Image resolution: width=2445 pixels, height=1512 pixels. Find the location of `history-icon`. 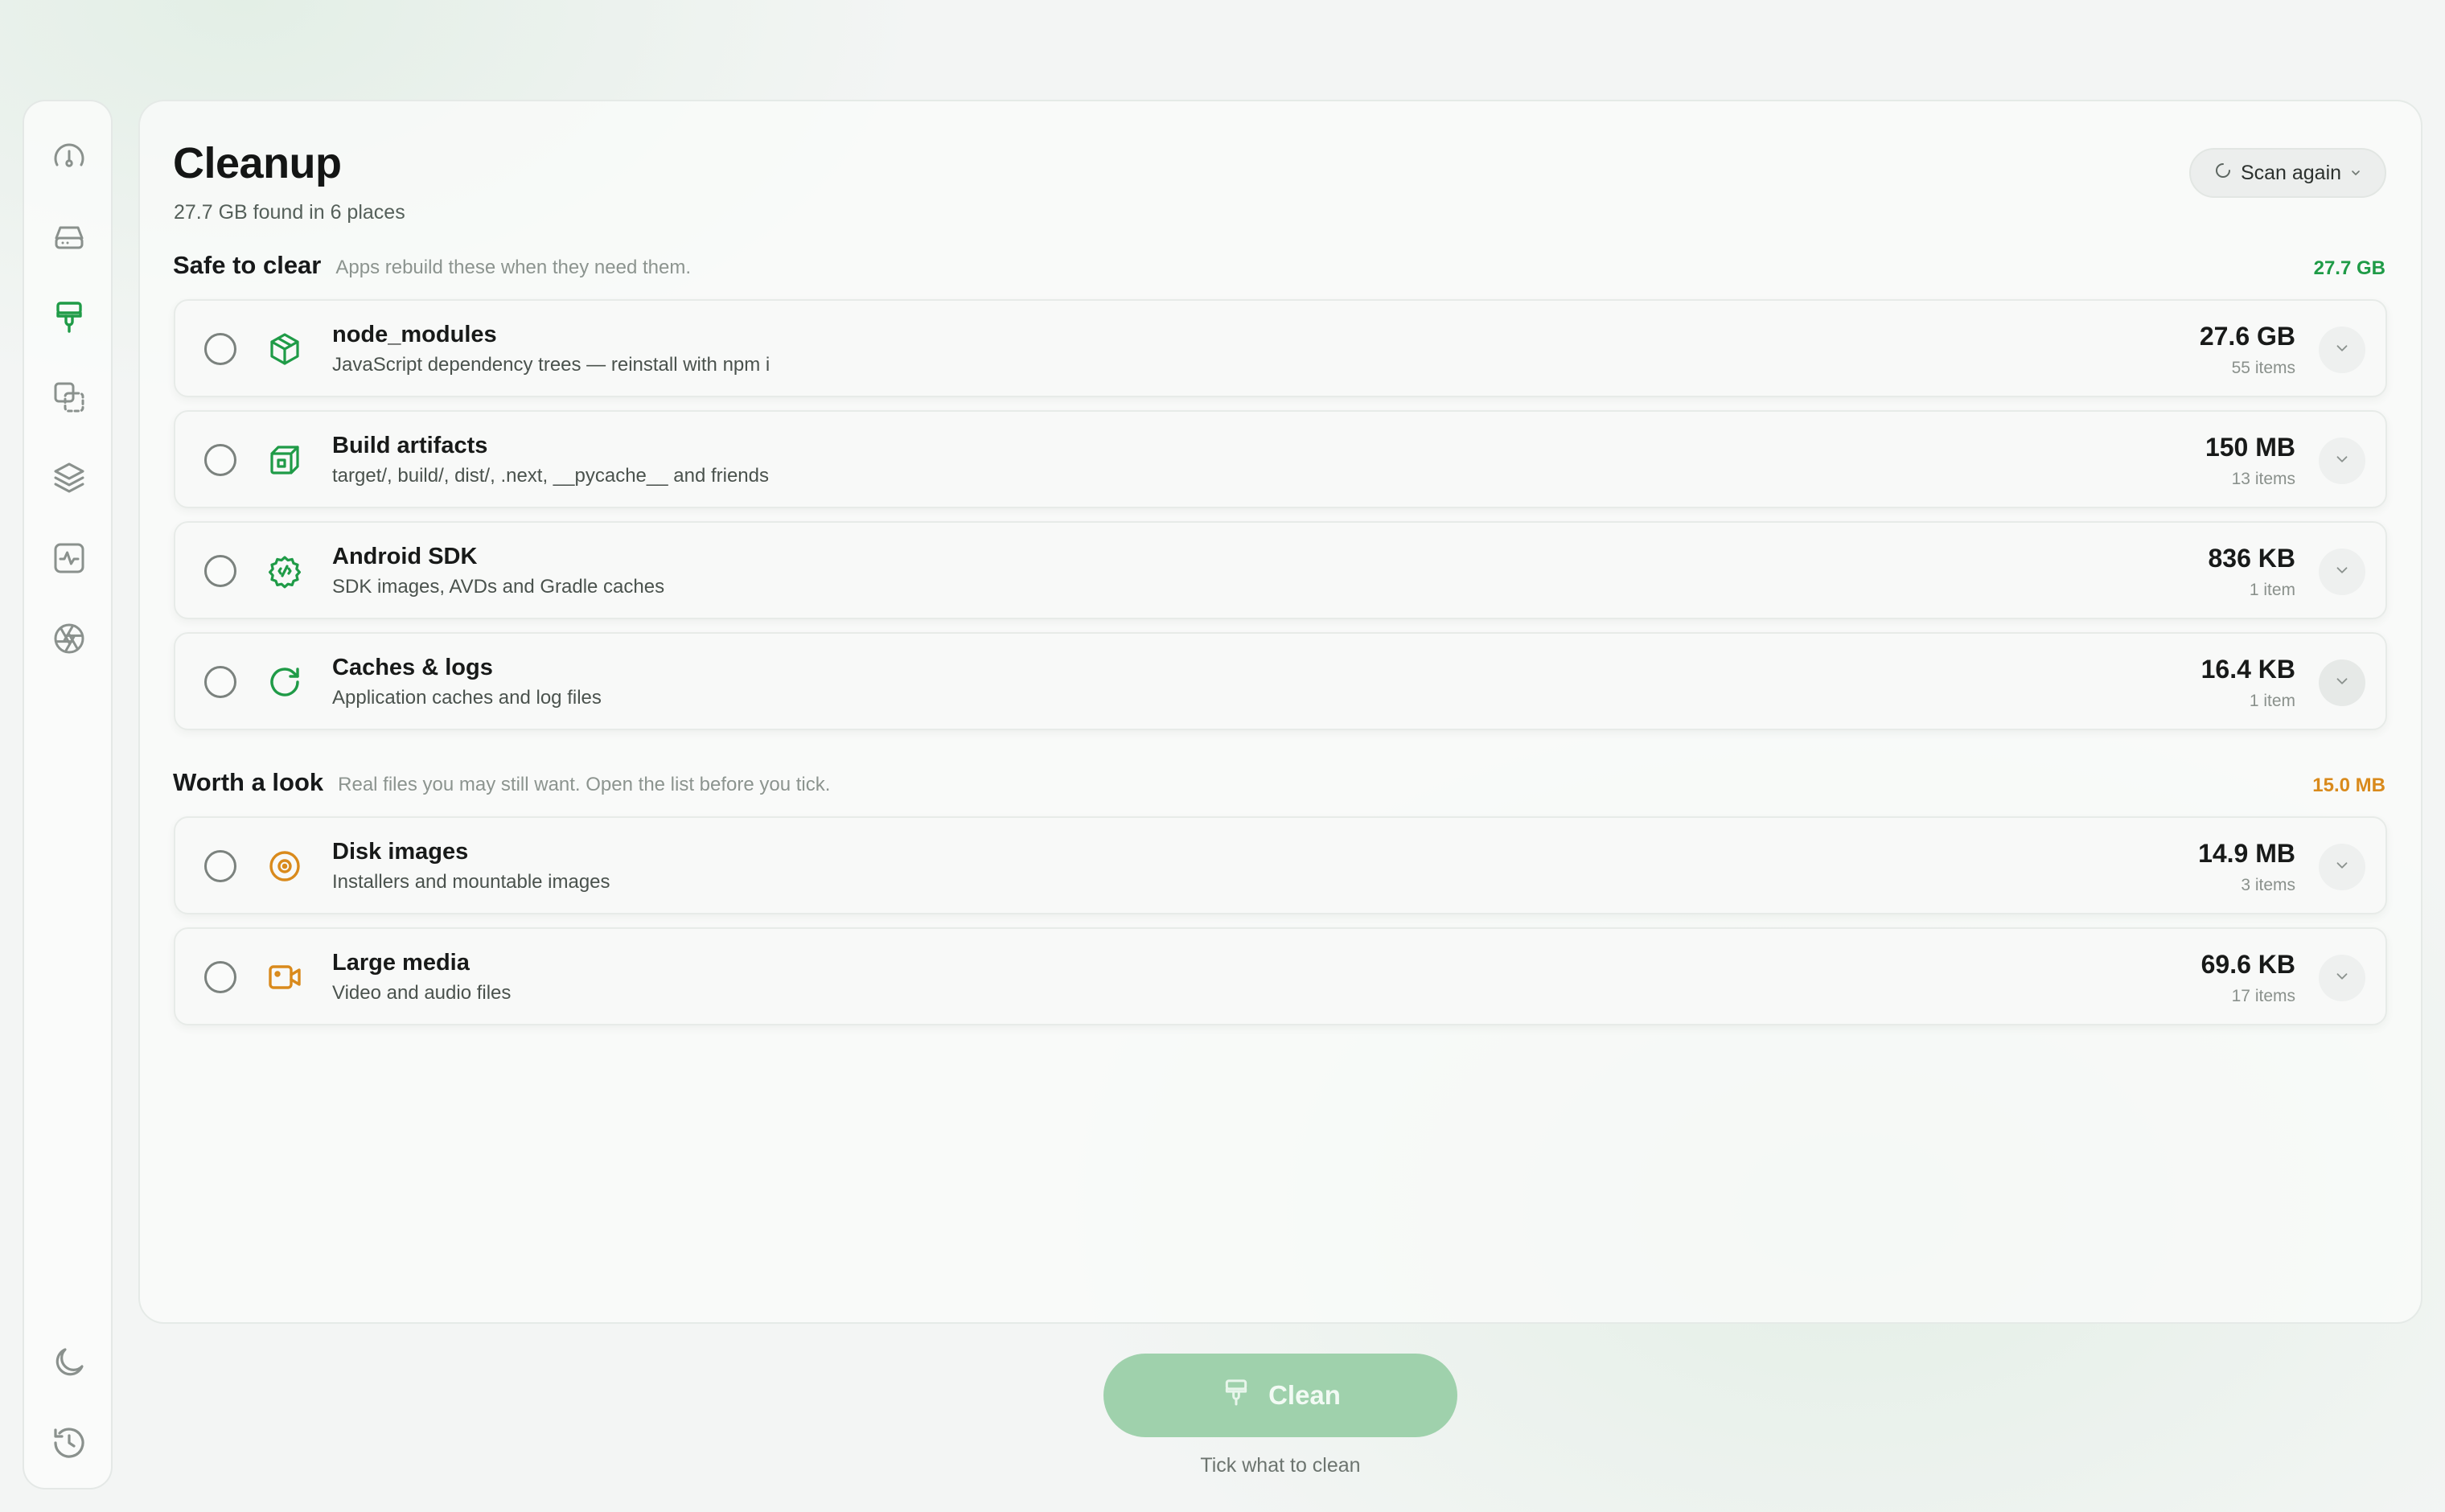

history-icon is located at coordinates (69, 1445).